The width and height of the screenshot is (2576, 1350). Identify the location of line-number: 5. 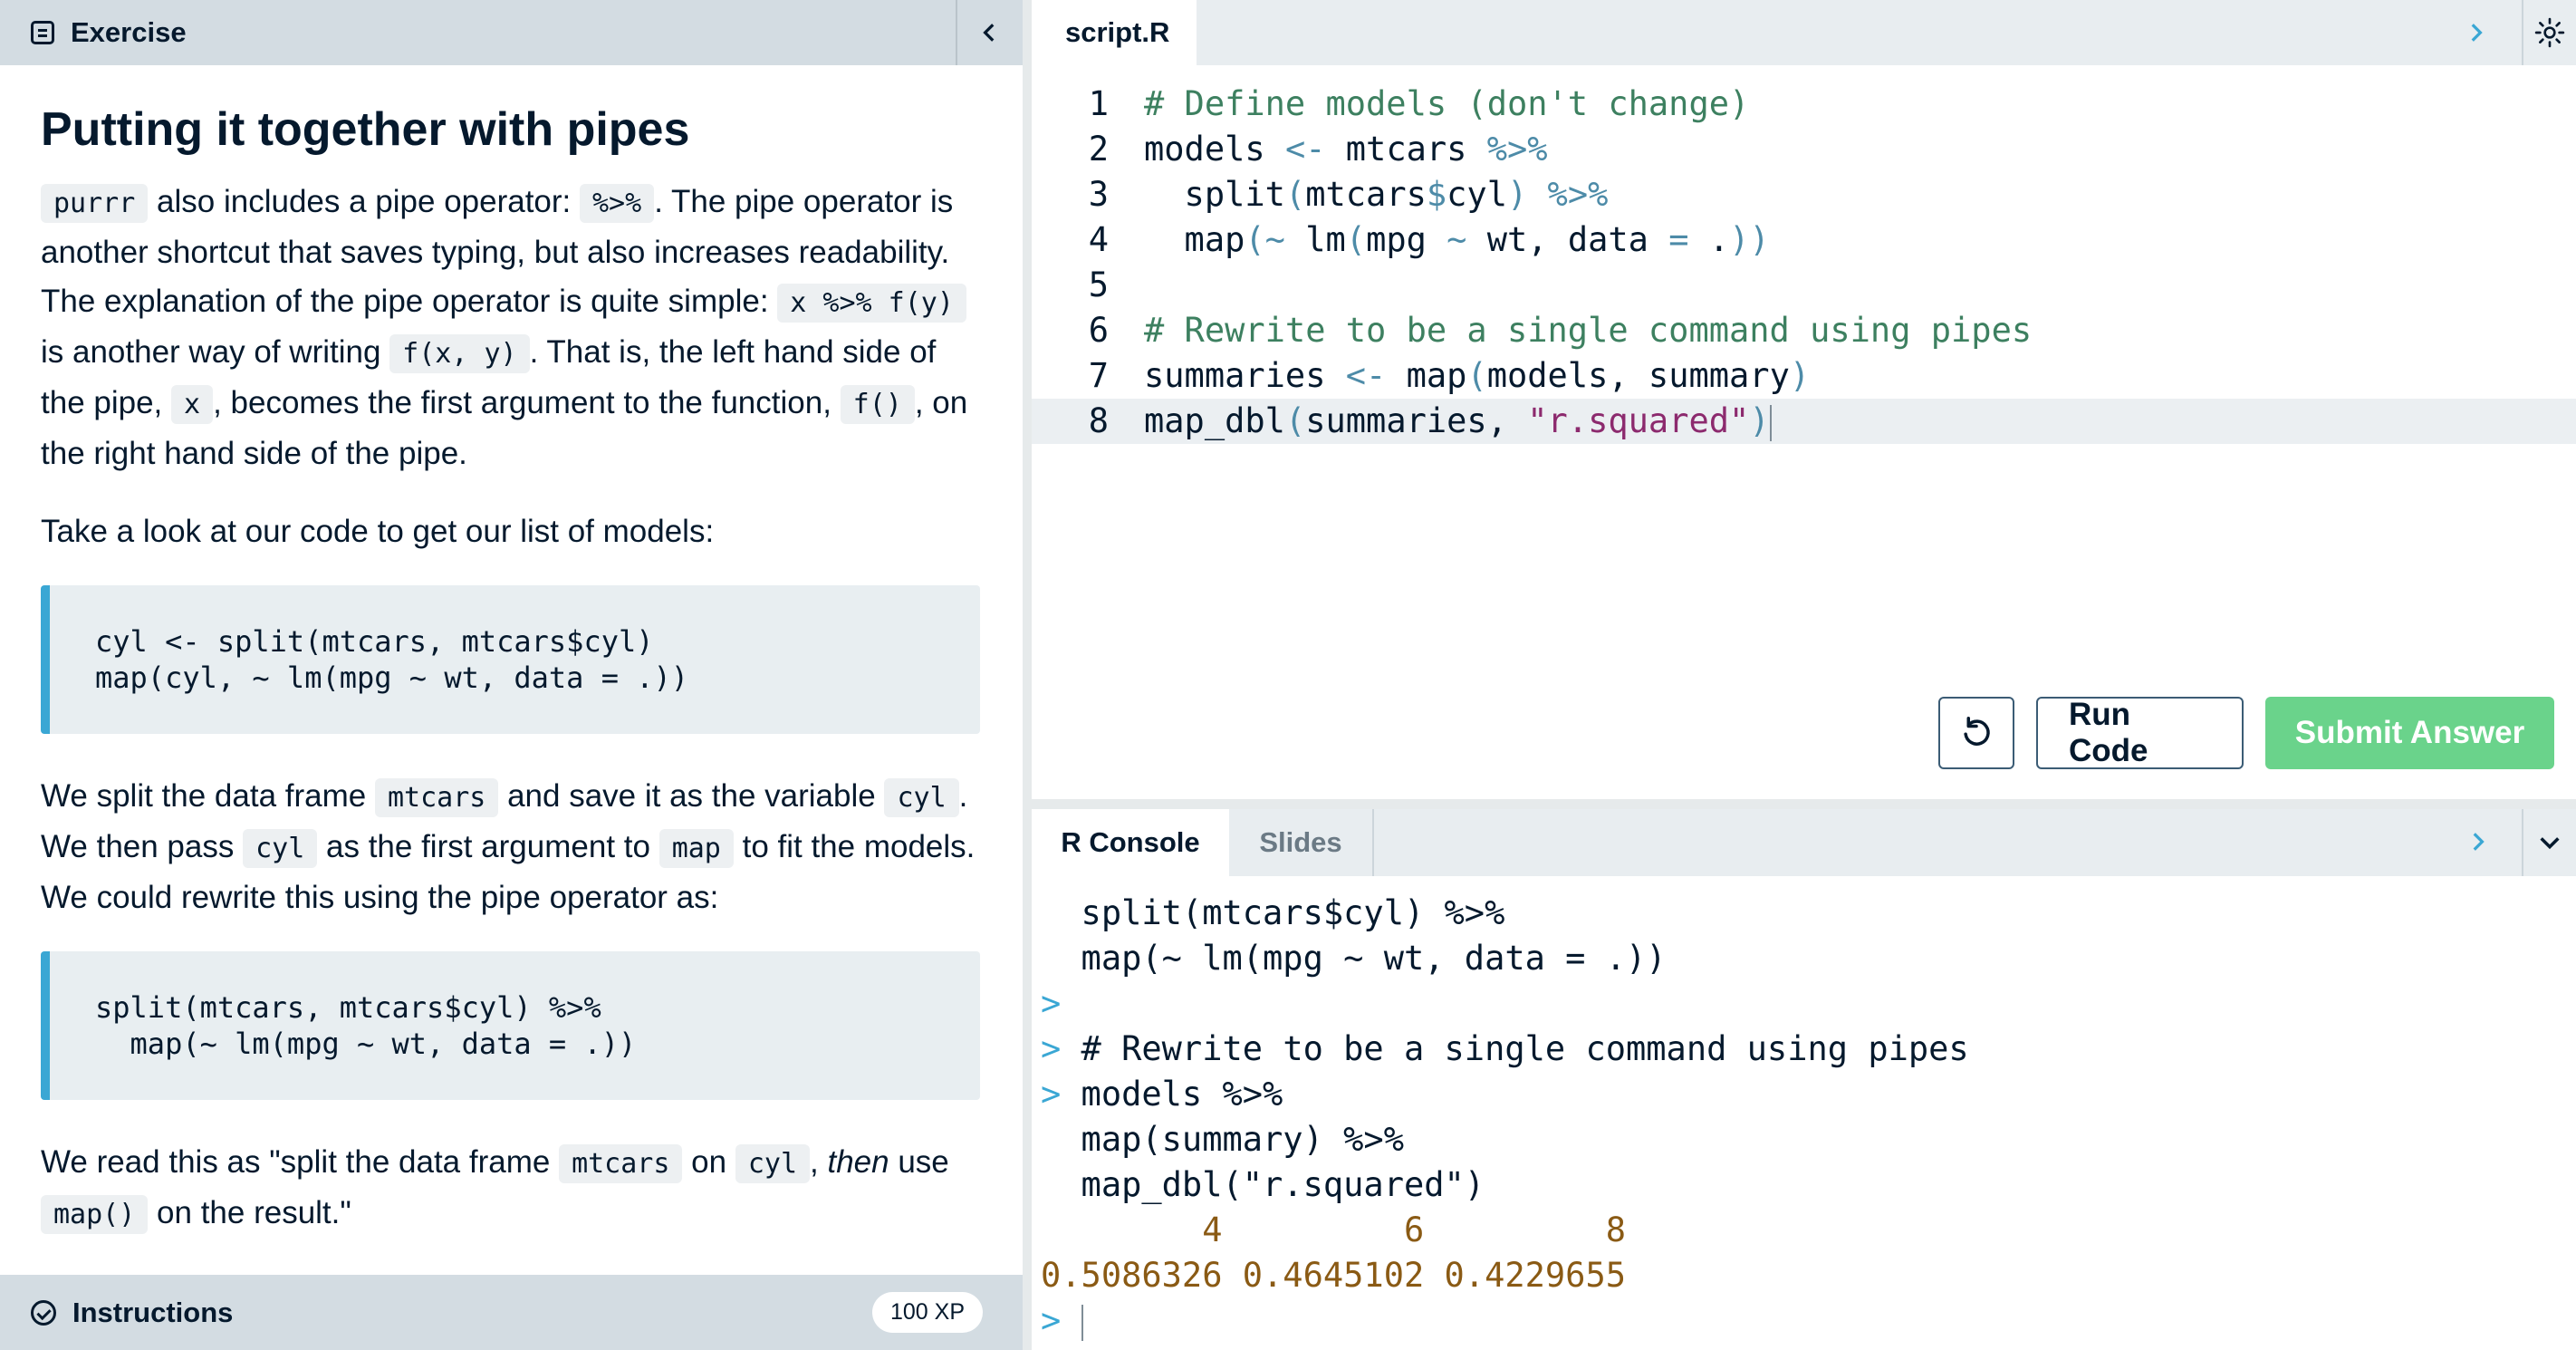
(1098, 284).